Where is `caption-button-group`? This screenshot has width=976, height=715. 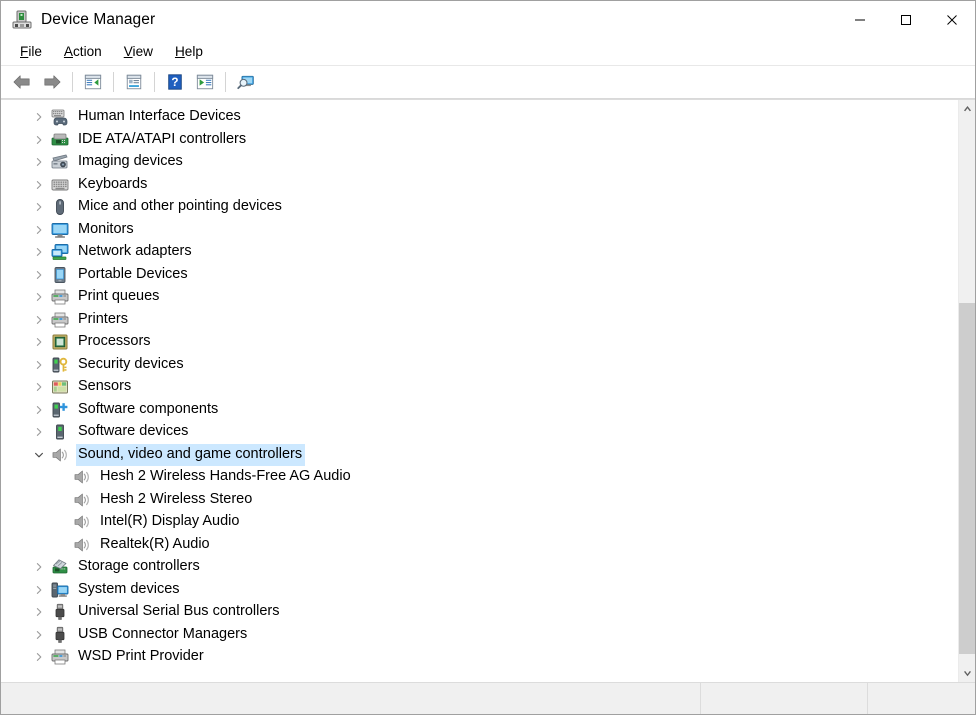 caption-button-group is located at coordinates (906, 20).